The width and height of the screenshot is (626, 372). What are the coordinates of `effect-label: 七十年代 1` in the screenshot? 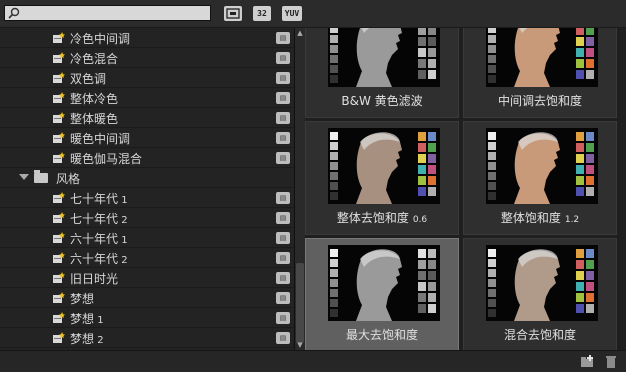 It's located at (99, 199).